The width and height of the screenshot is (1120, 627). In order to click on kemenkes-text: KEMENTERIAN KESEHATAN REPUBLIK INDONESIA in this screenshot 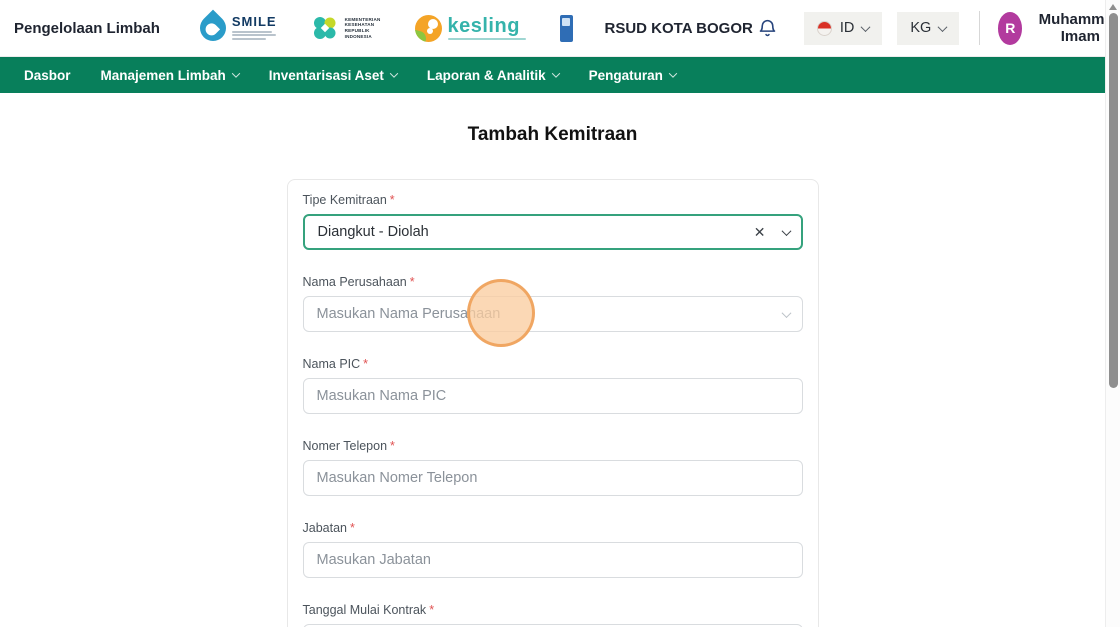, I will do `click(362, 27)`.